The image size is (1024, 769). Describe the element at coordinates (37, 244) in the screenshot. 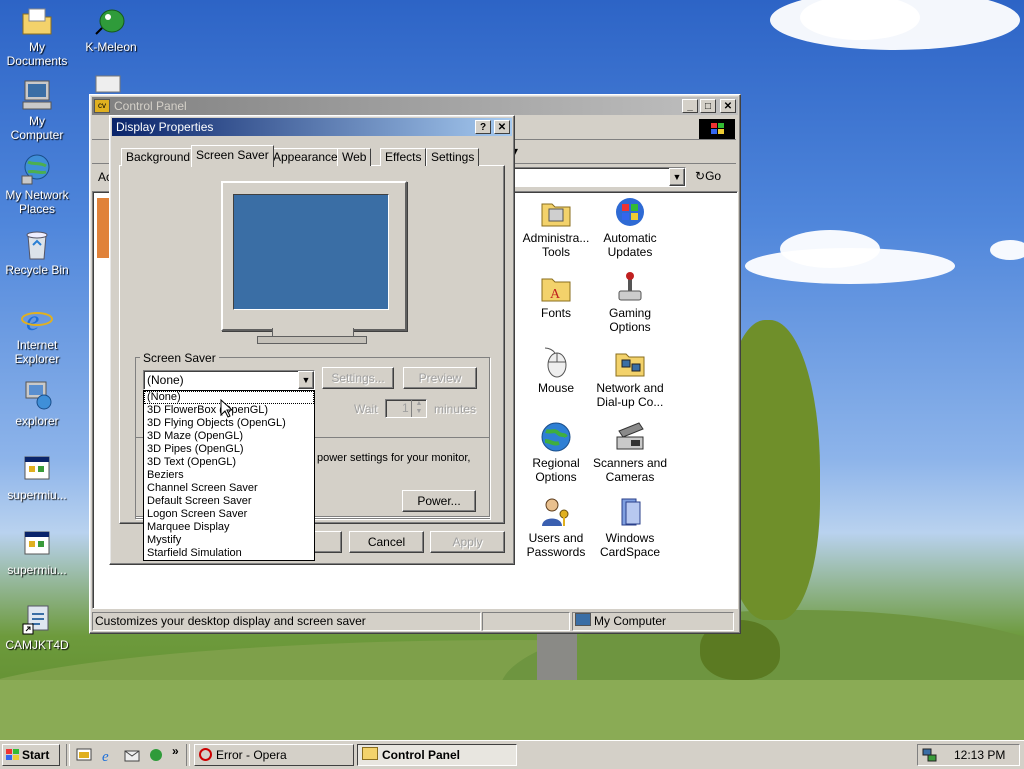

I see `recycle-bin-icon` at that location.